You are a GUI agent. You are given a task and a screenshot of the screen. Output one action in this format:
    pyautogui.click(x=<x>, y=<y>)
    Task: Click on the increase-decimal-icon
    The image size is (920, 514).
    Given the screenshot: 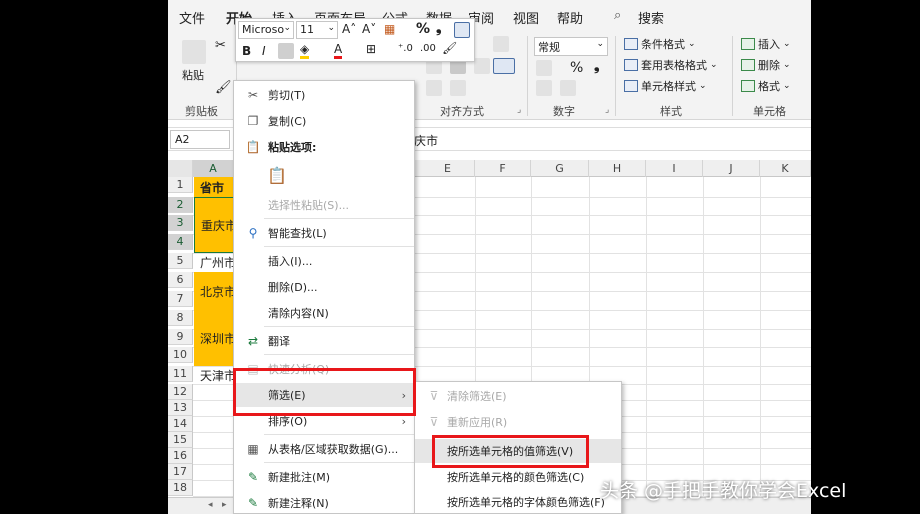 What is the action you would take?
    pyautogui.click(x=544, y=88)
    